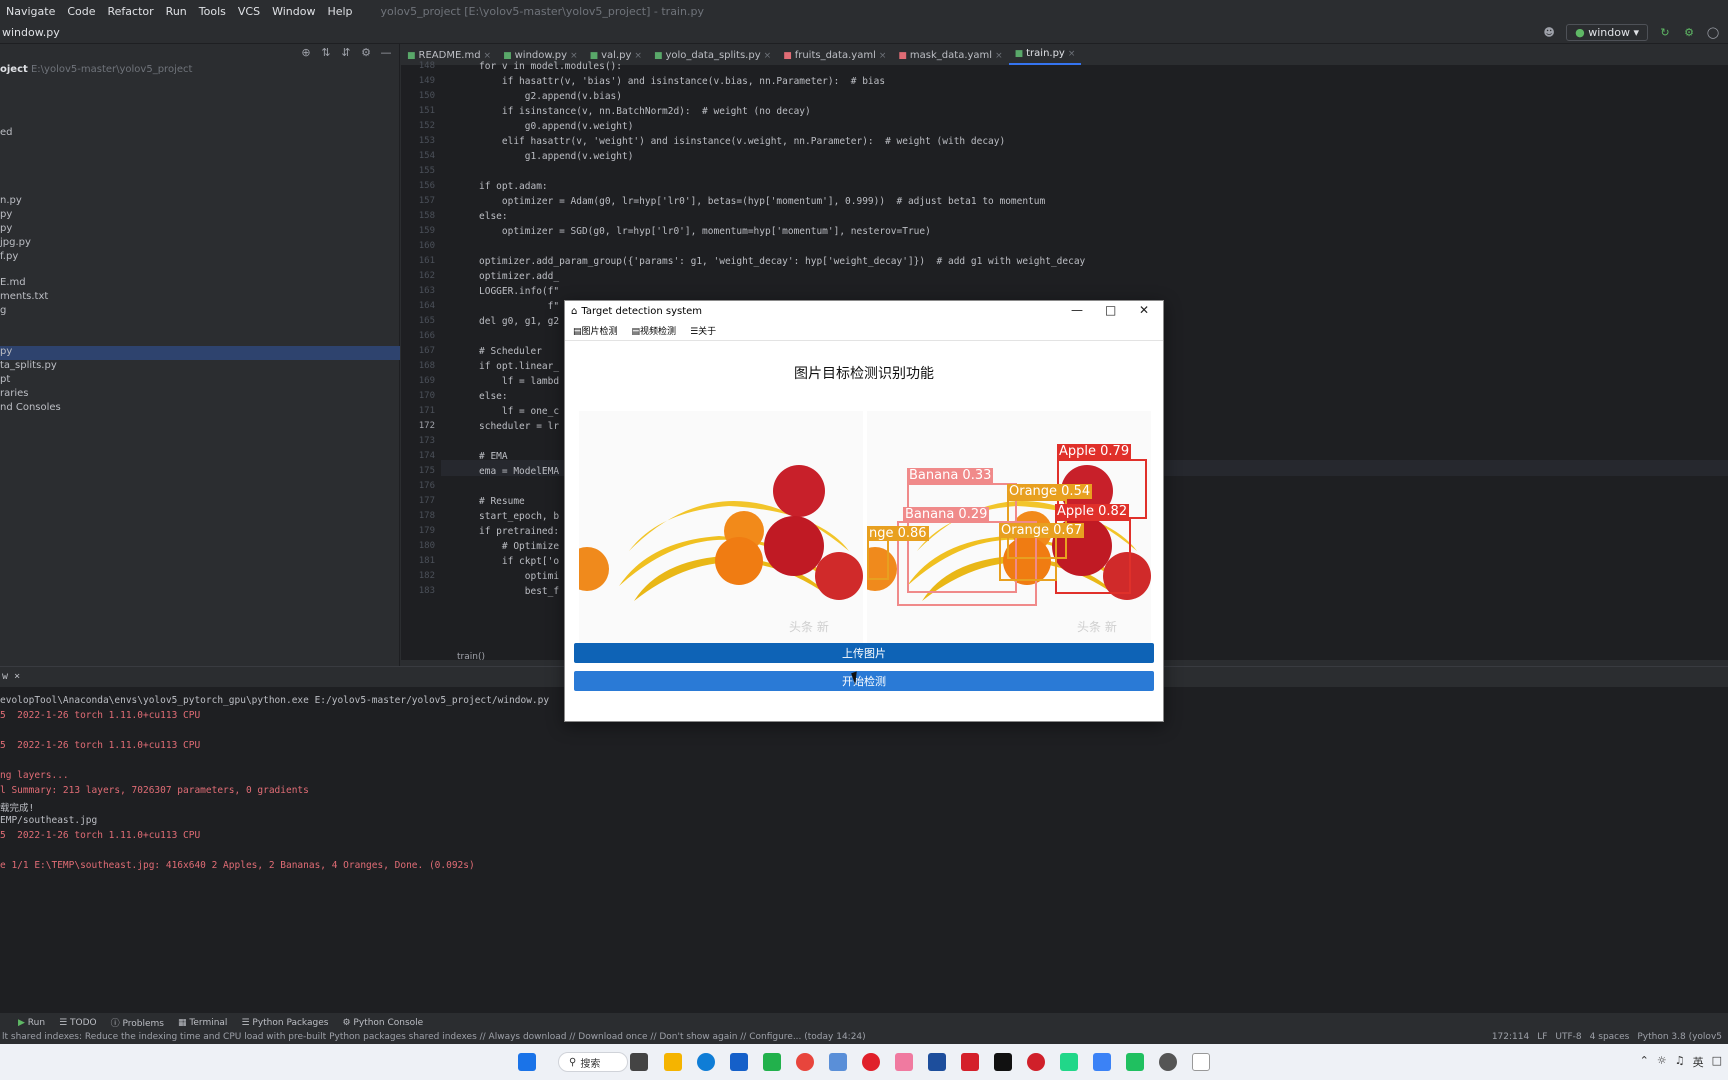  What do you see at coordinates (131, 11) in the screenshot?
I see `menu-refactor: Refactor` at bounding box center [131, 11].